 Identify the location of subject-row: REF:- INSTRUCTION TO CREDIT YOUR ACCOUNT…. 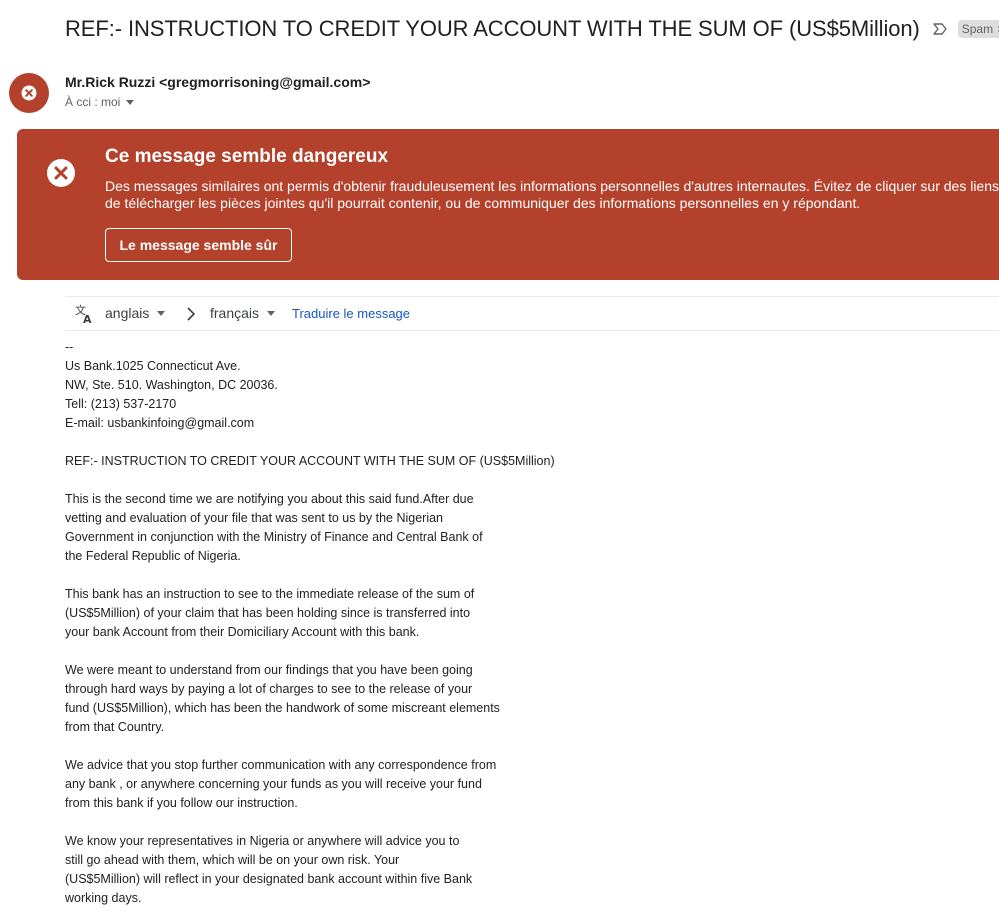
(532, 29).